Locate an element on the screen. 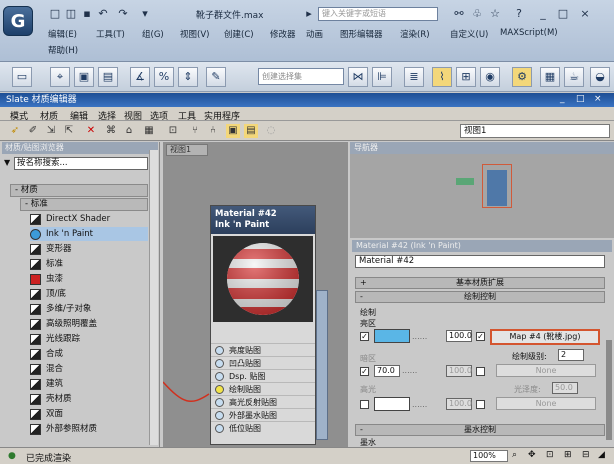  list-item: 标准 is located at coordinates (89, 264).